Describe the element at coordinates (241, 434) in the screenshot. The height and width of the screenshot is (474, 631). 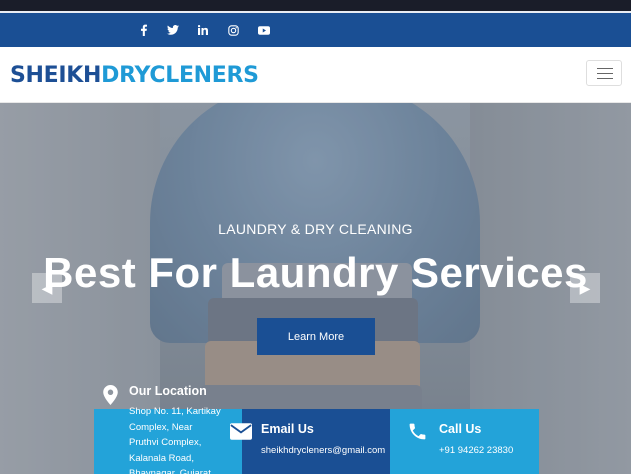
I see `envelope-icon` at that location.